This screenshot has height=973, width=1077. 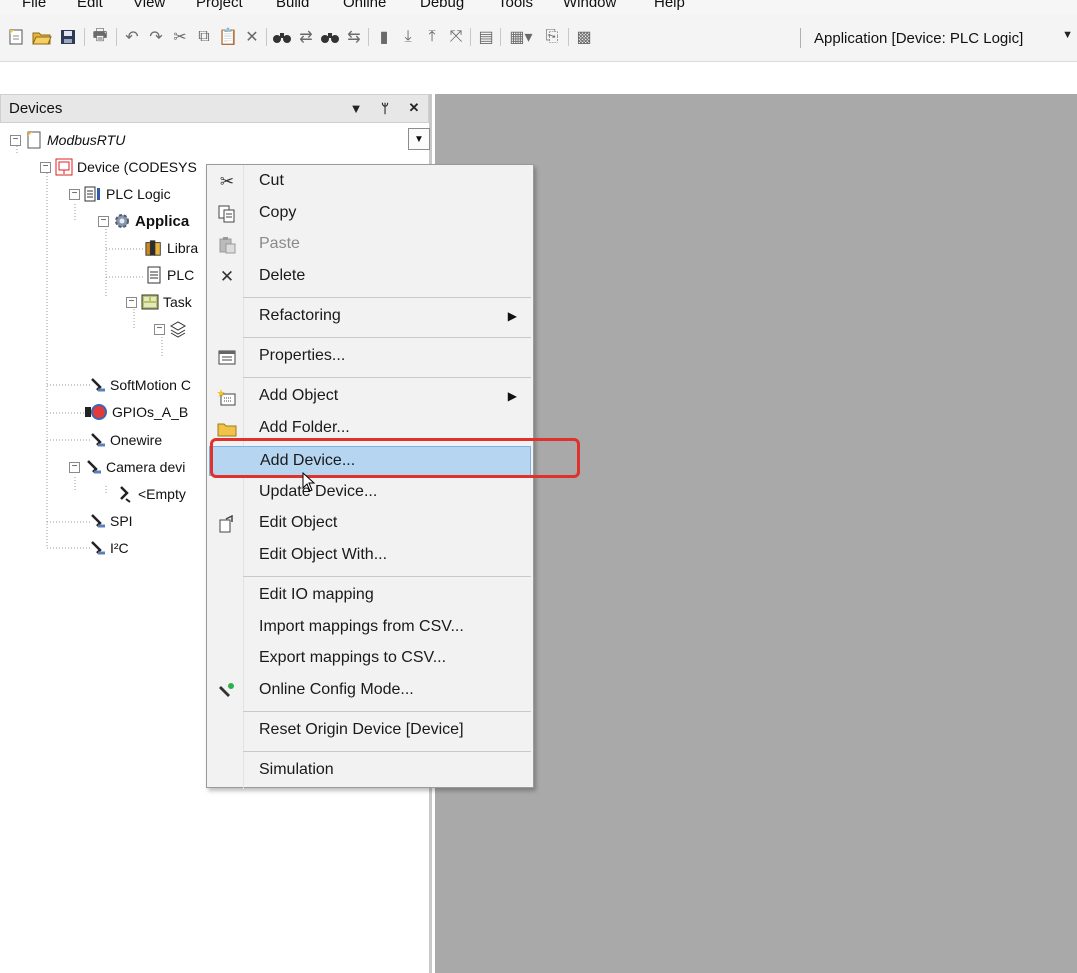 I want to click on tree-node-i2c: I²C, so click(x=108, y=548).